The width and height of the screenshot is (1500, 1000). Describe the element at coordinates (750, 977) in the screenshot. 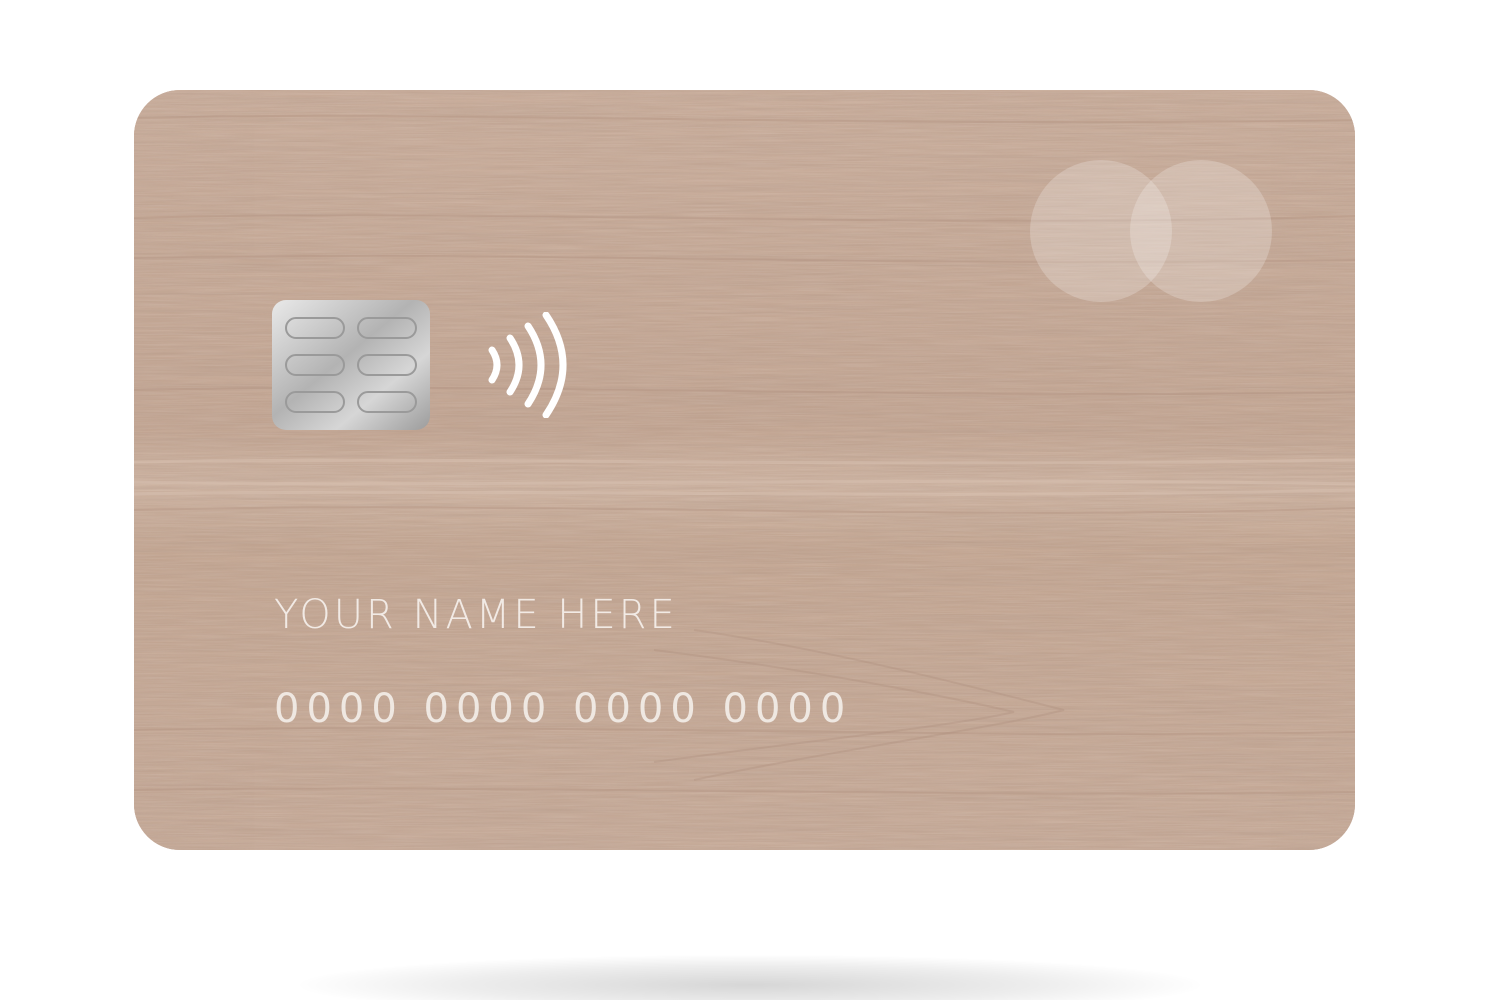

I see `card-floor-shadow` at that location.